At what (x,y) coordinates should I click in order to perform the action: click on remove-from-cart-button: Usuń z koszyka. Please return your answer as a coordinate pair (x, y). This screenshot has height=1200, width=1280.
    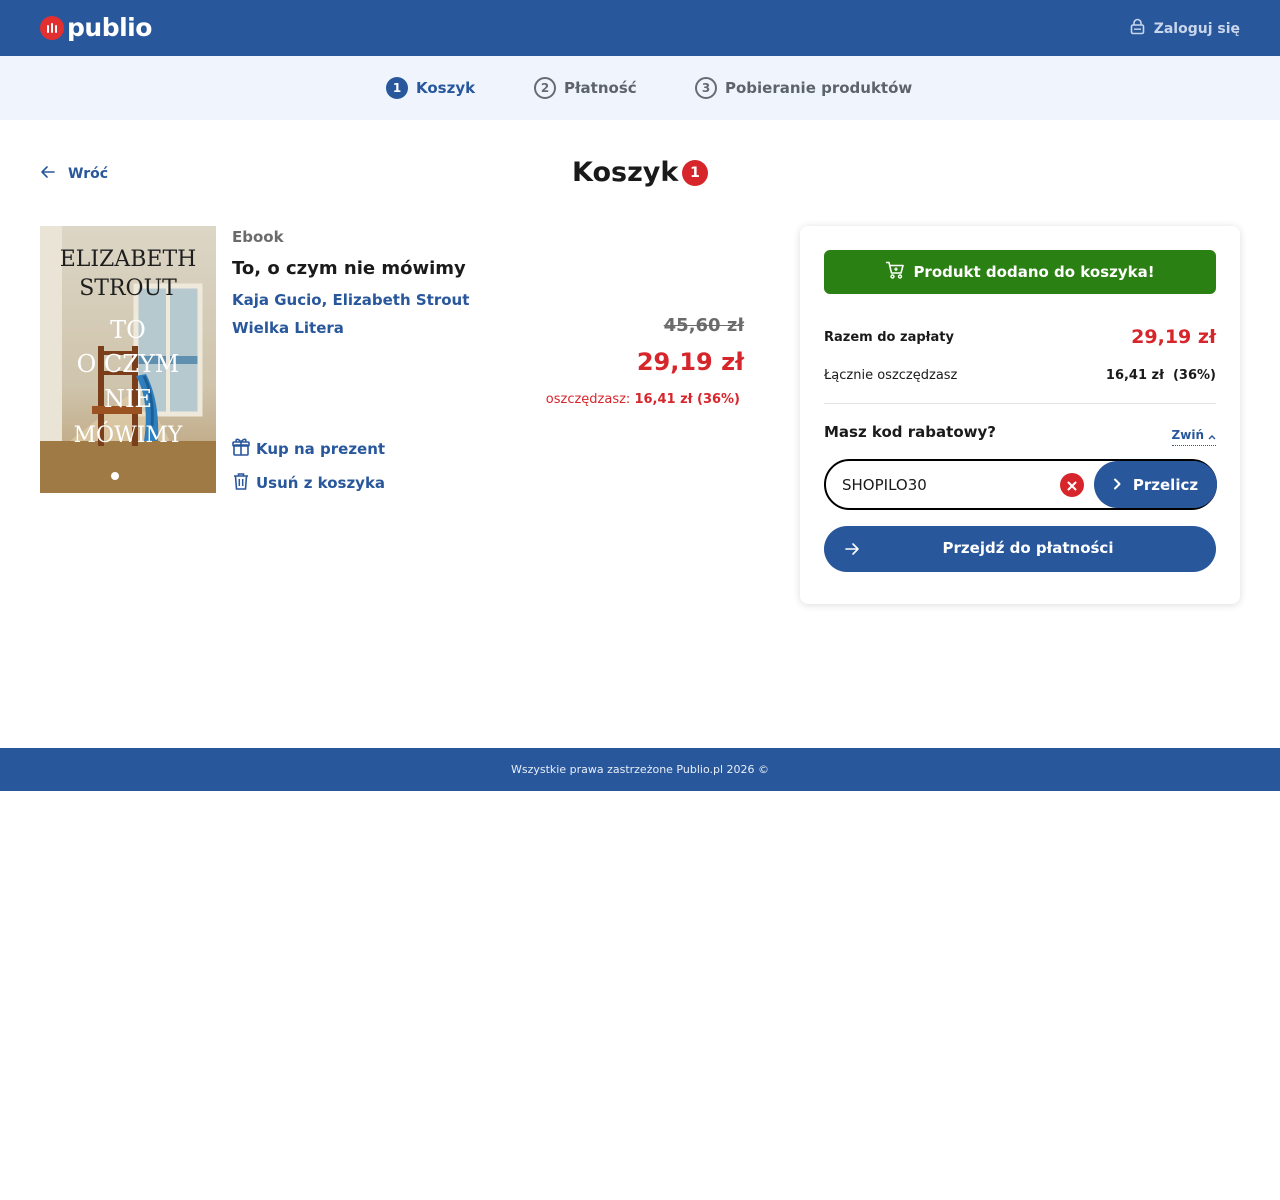
    Looking at the image, I should click on (308, 483).